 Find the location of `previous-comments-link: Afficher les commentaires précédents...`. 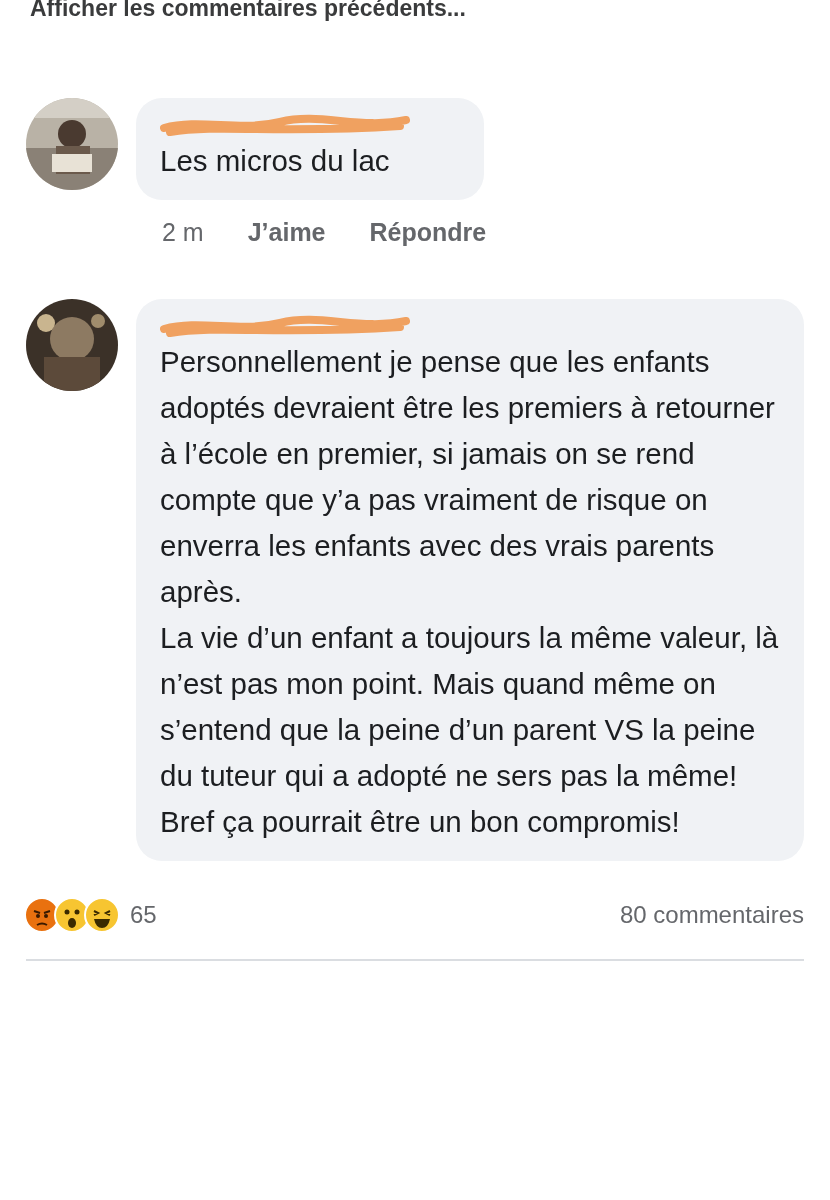

previous-comments-link: Afficher les commentaires précédents... is located at coordinates (430, 13).